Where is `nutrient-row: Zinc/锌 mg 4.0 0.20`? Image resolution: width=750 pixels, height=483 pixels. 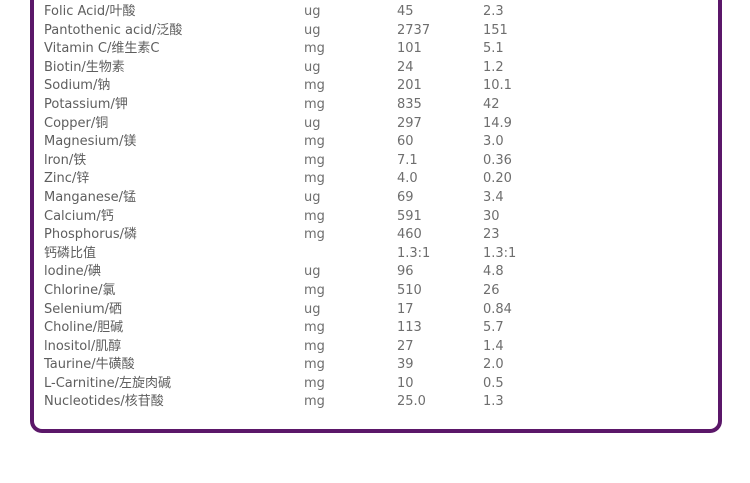 nutrient-row: Zinc/锌 mg 4.0 0.20 is located at coordinates (374, 179).